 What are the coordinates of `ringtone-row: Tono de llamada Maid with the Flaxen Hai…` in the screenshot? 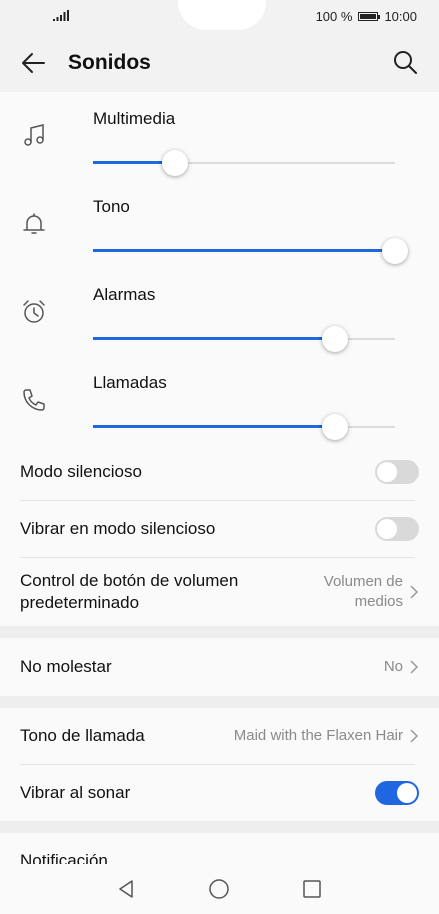 It's located at (219, 736).